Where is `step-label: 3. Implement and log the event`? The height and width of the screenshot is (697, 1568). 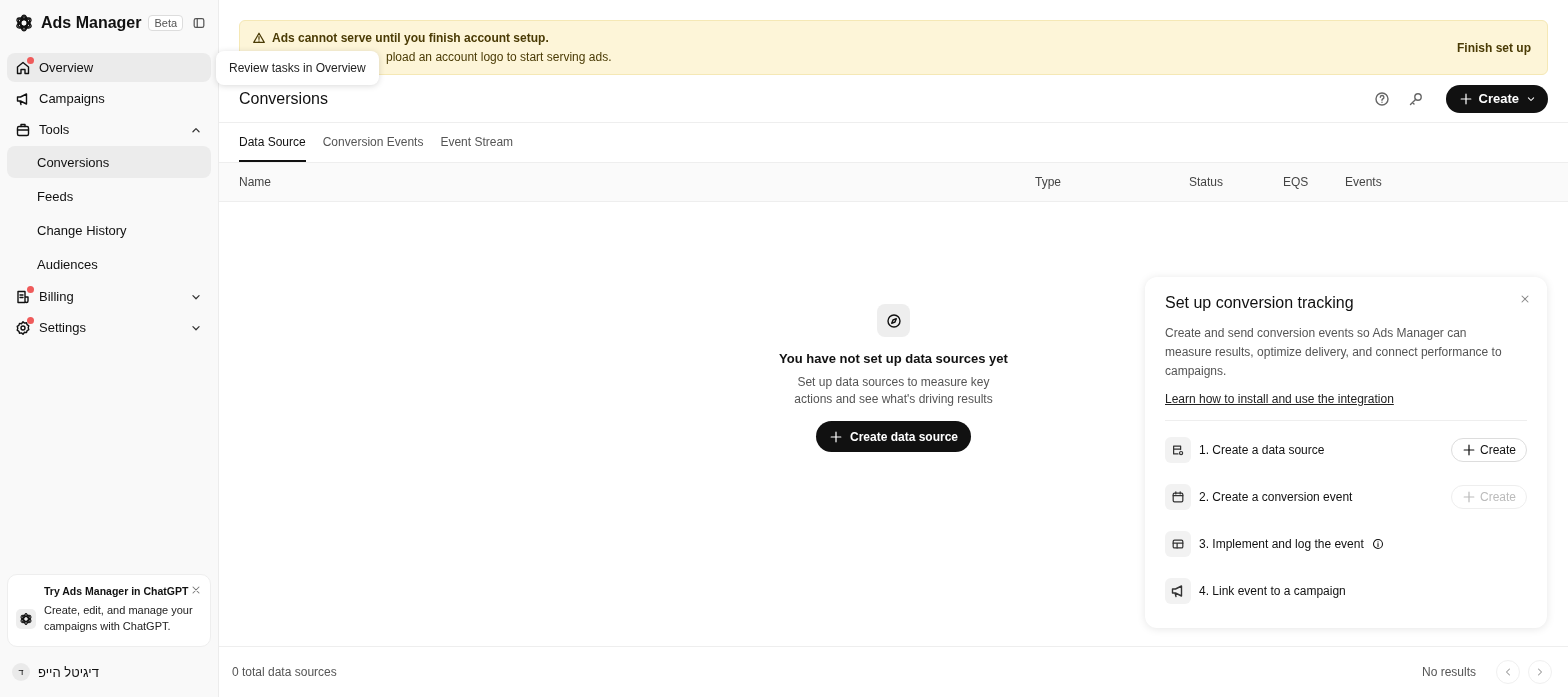 step-label: 3. Implement and log the event is located at coordinates (1281, 543).